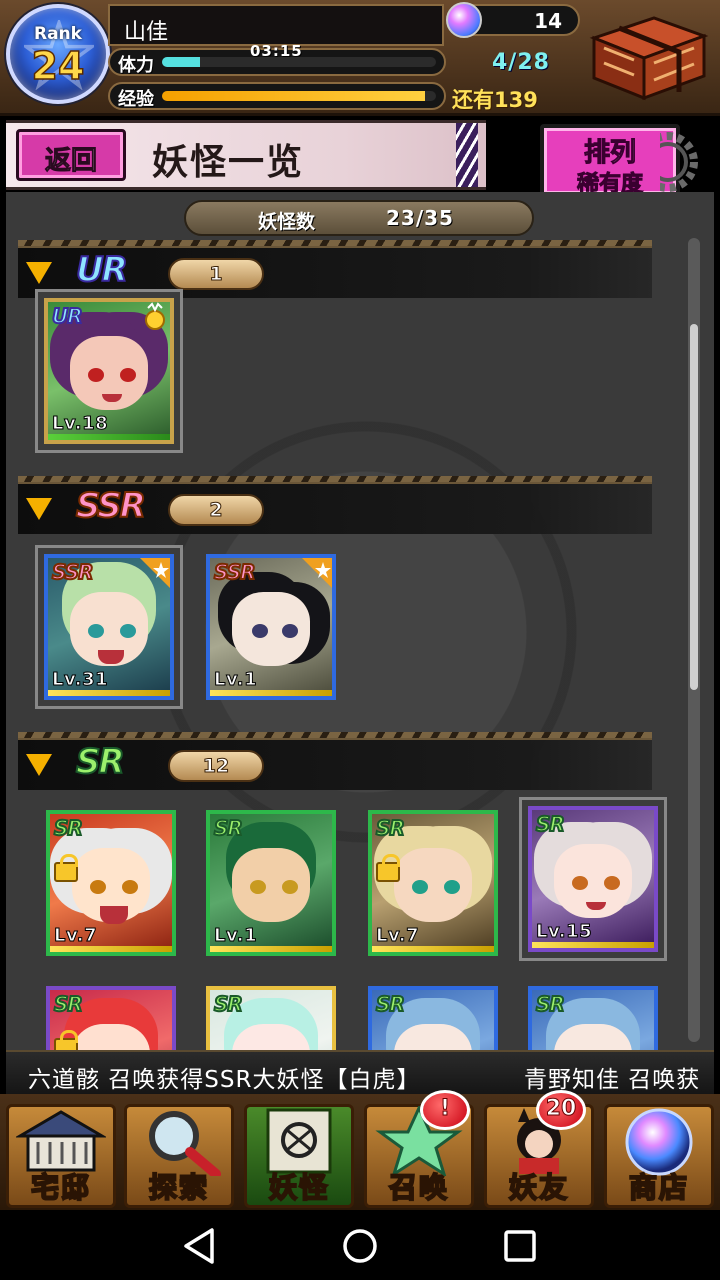  I want to click on page-header: 返回 妖怪一览, so click(246, 155).